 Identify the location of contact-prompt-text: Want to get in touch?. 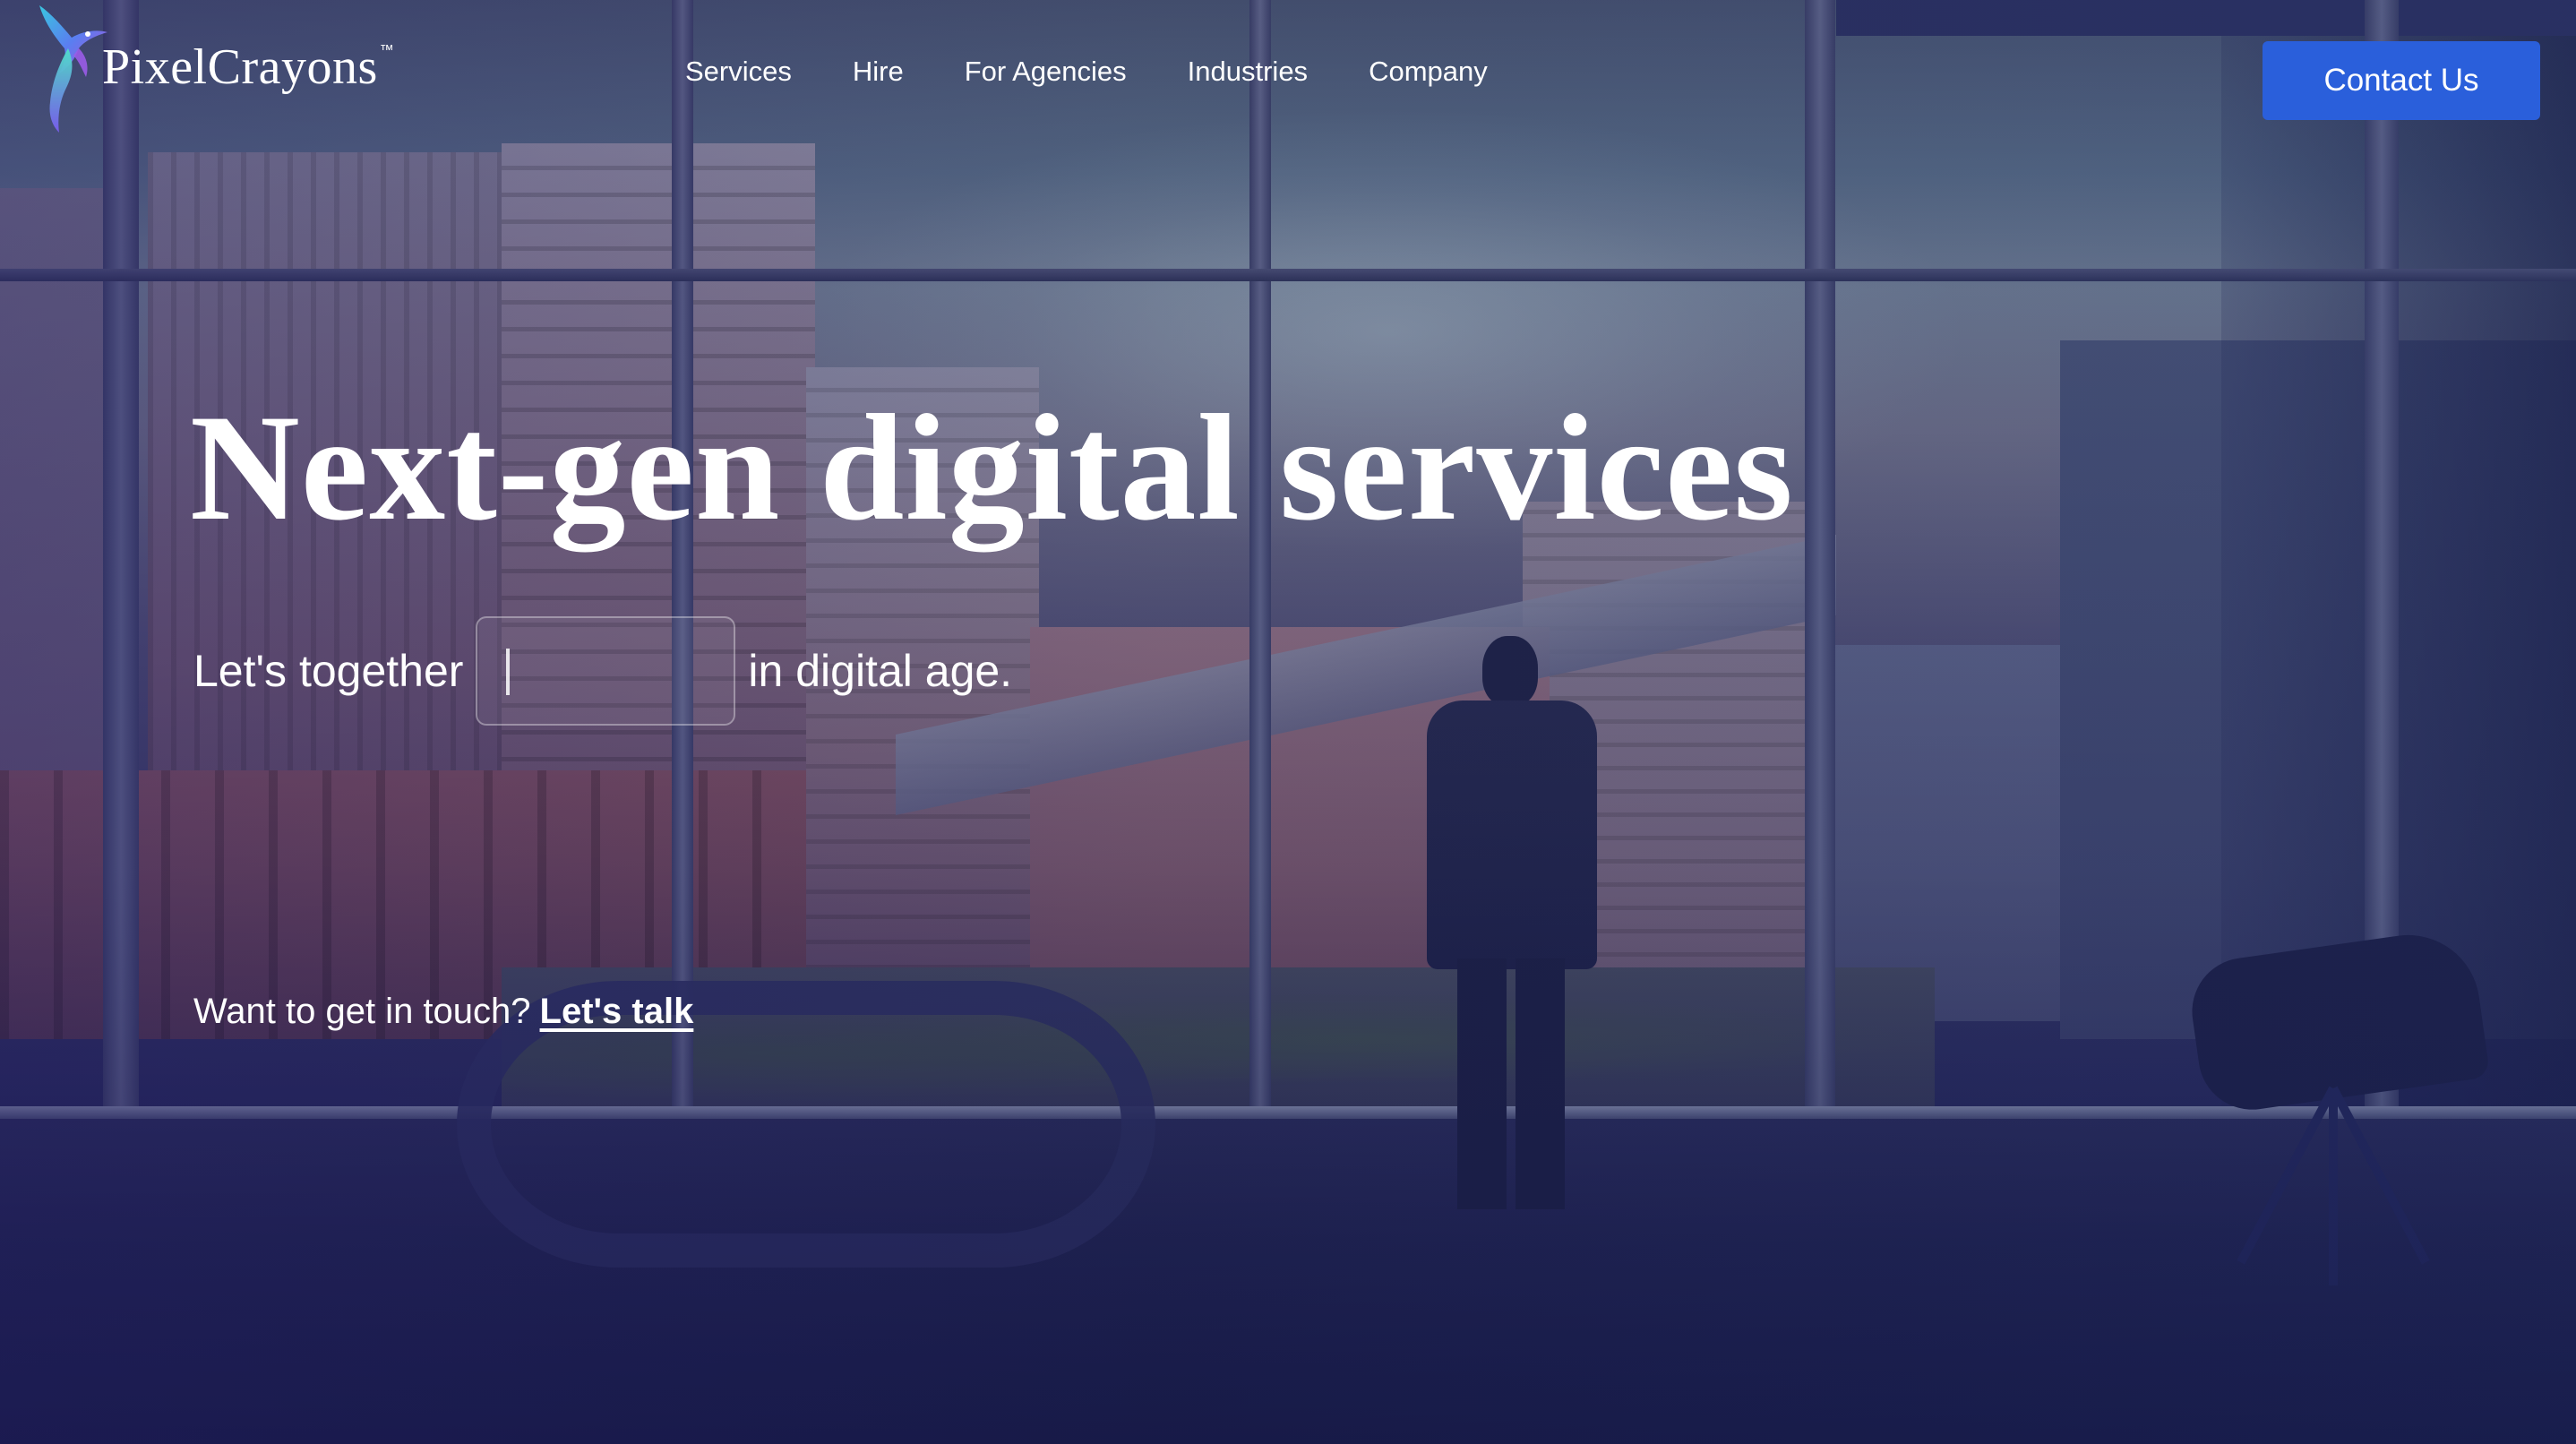
(362, 1011).